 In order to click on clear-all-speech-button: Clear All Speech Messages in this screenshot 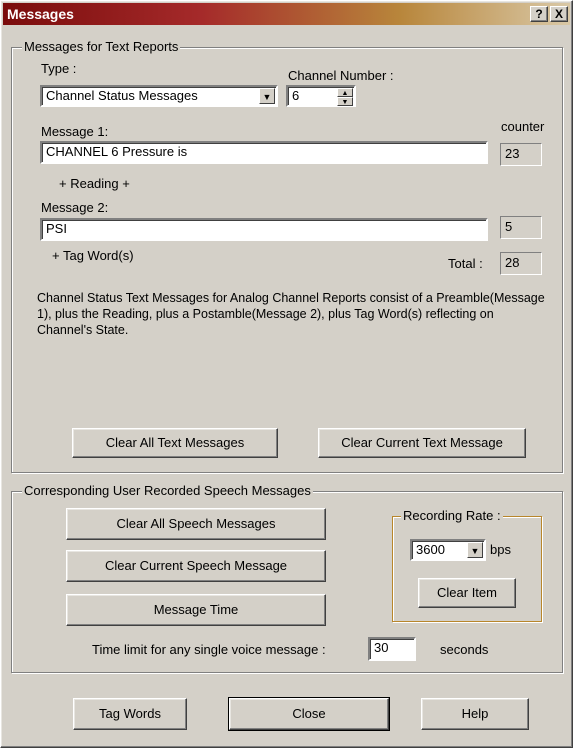, I will do `click(196, 524)`.